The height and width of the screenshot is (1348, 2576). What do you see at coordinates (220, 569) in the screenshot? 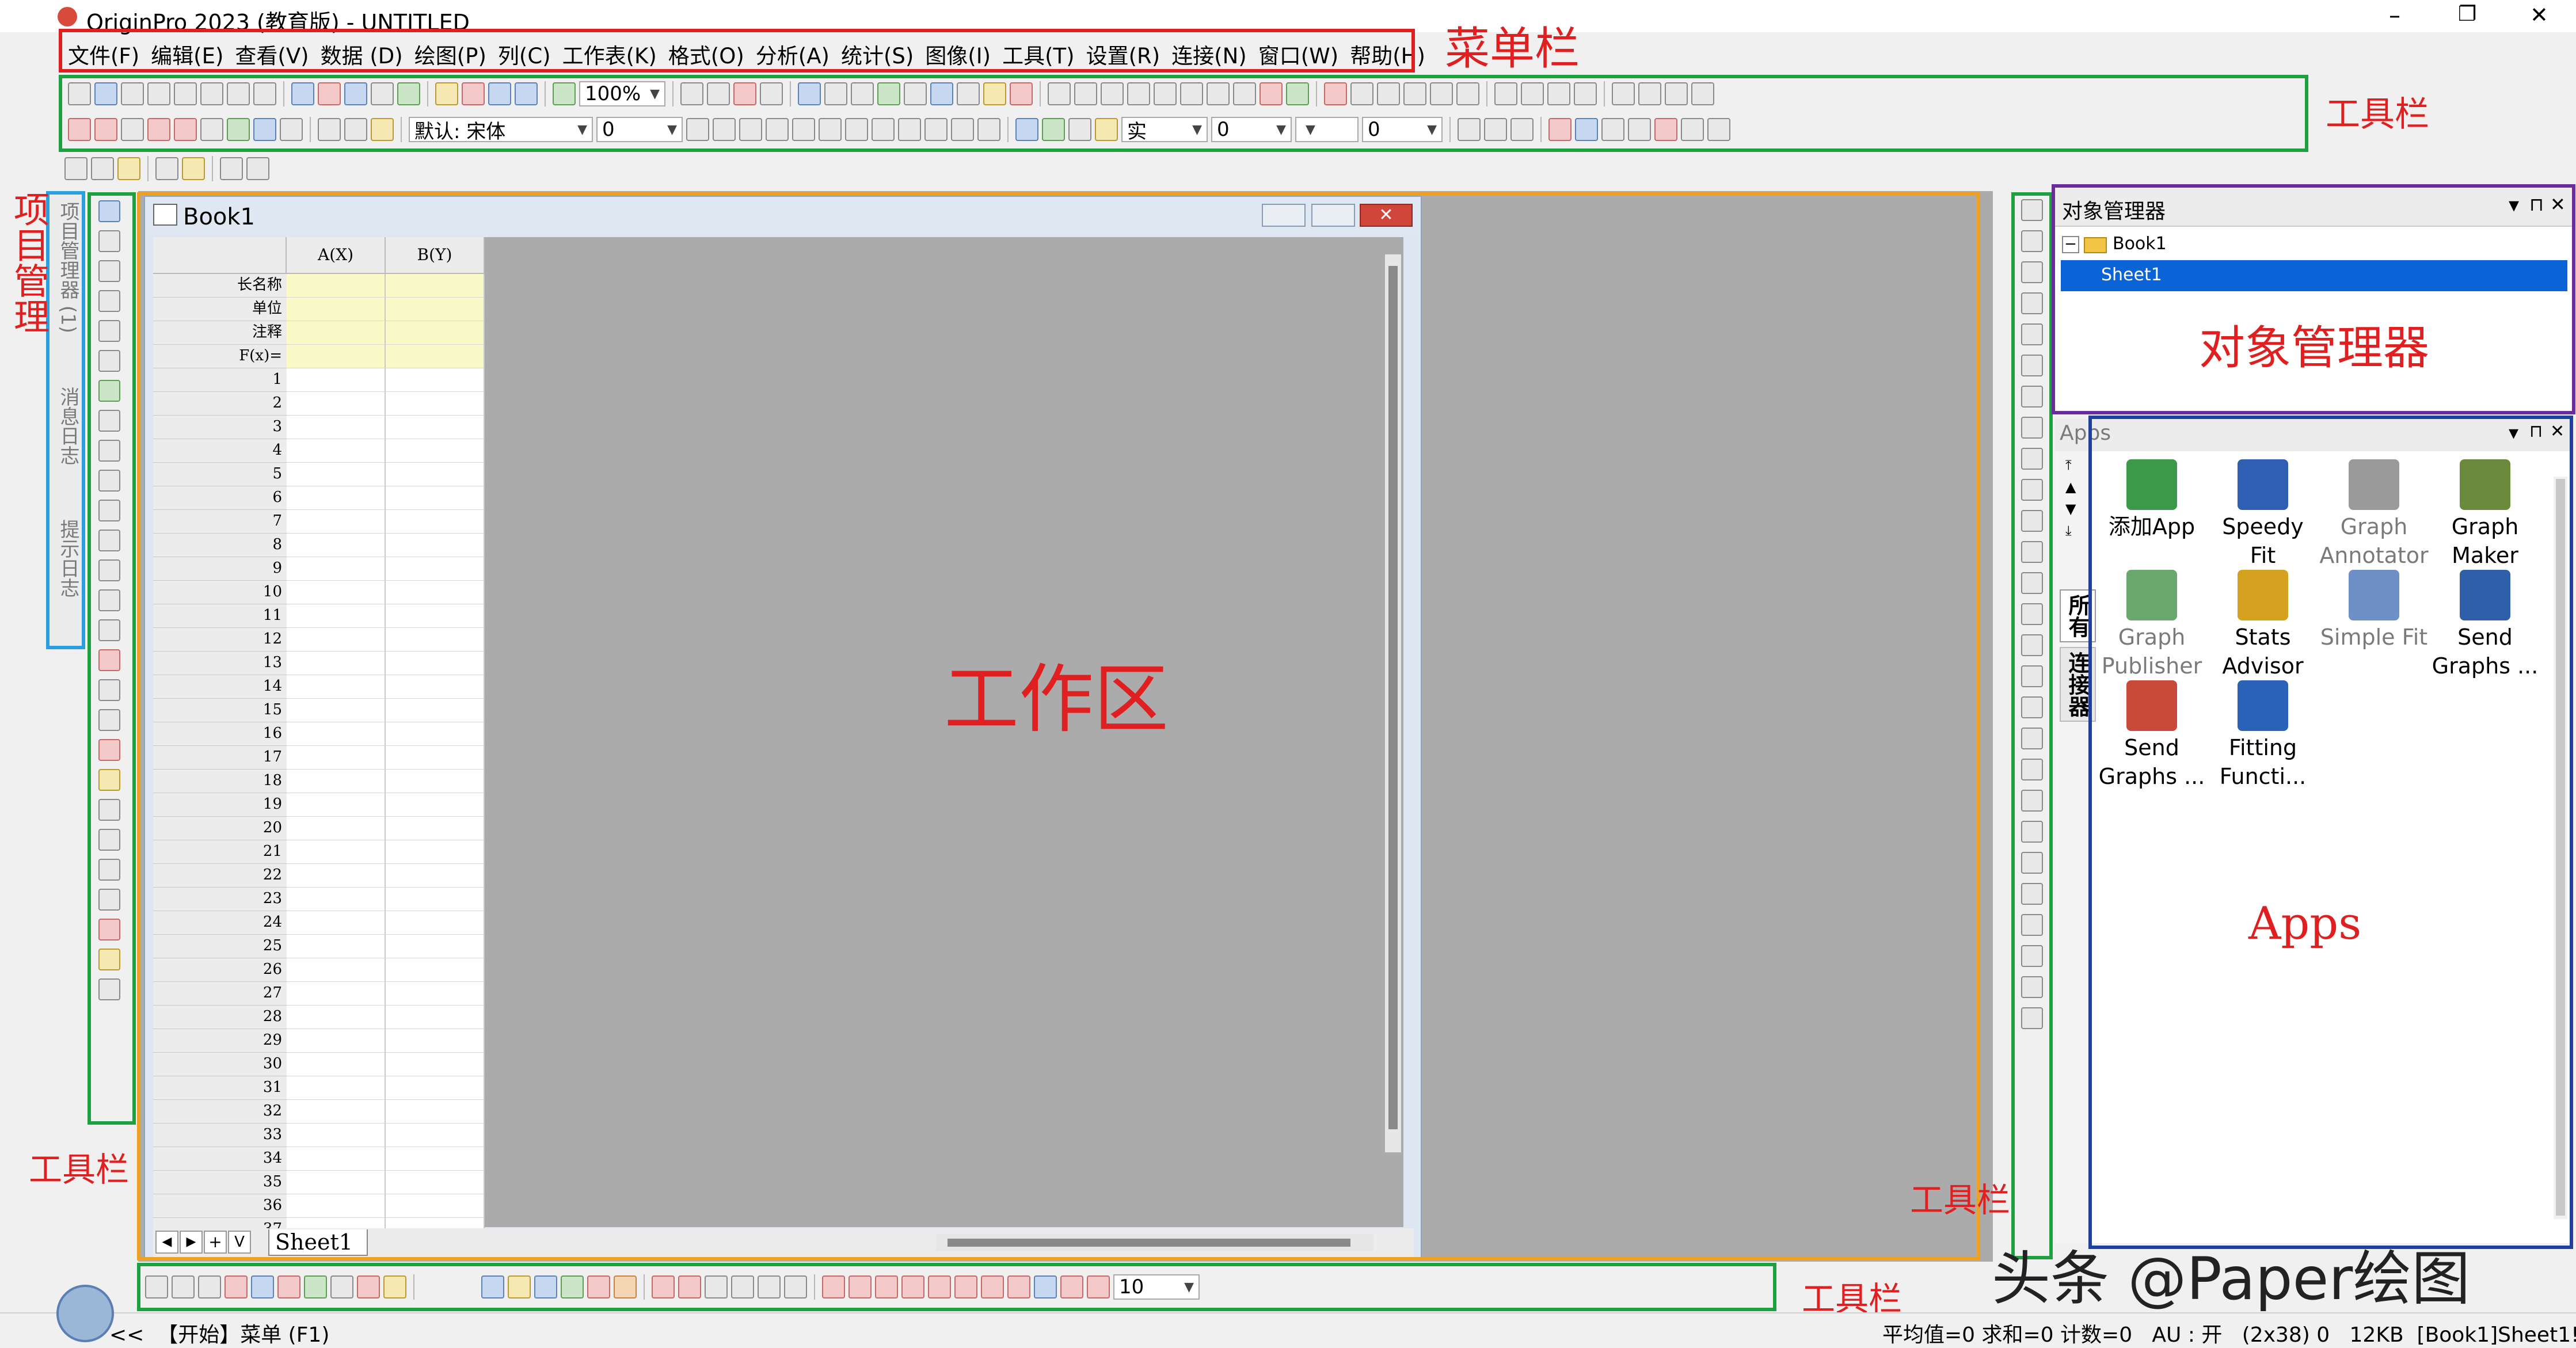
I see `row-number: 9` at bounding box center [220, 569].